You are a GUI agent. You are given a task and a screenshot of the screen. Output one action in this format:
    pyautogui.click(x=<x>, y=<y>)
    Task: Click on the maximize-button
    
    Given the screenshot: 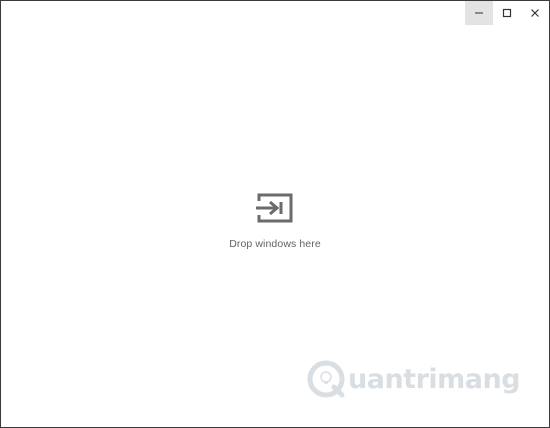 What is the action you would take?
    pyautogui.click(x=507, y=13)
    